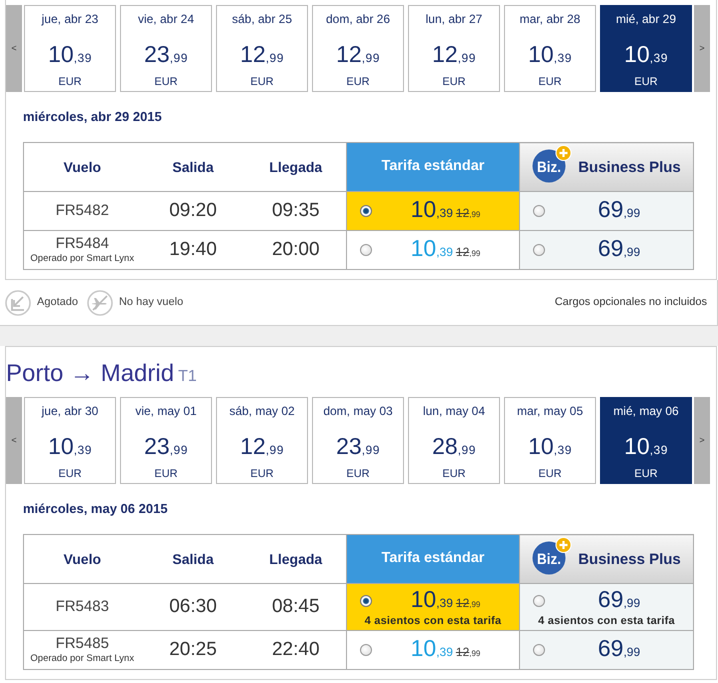 Image resolution: width=718 pixels, height=683 pixels. Describe the element at coordinates (630, 302) in the screenshot. I see `charges-note: Cargos opcionales no incluidos` at that location.